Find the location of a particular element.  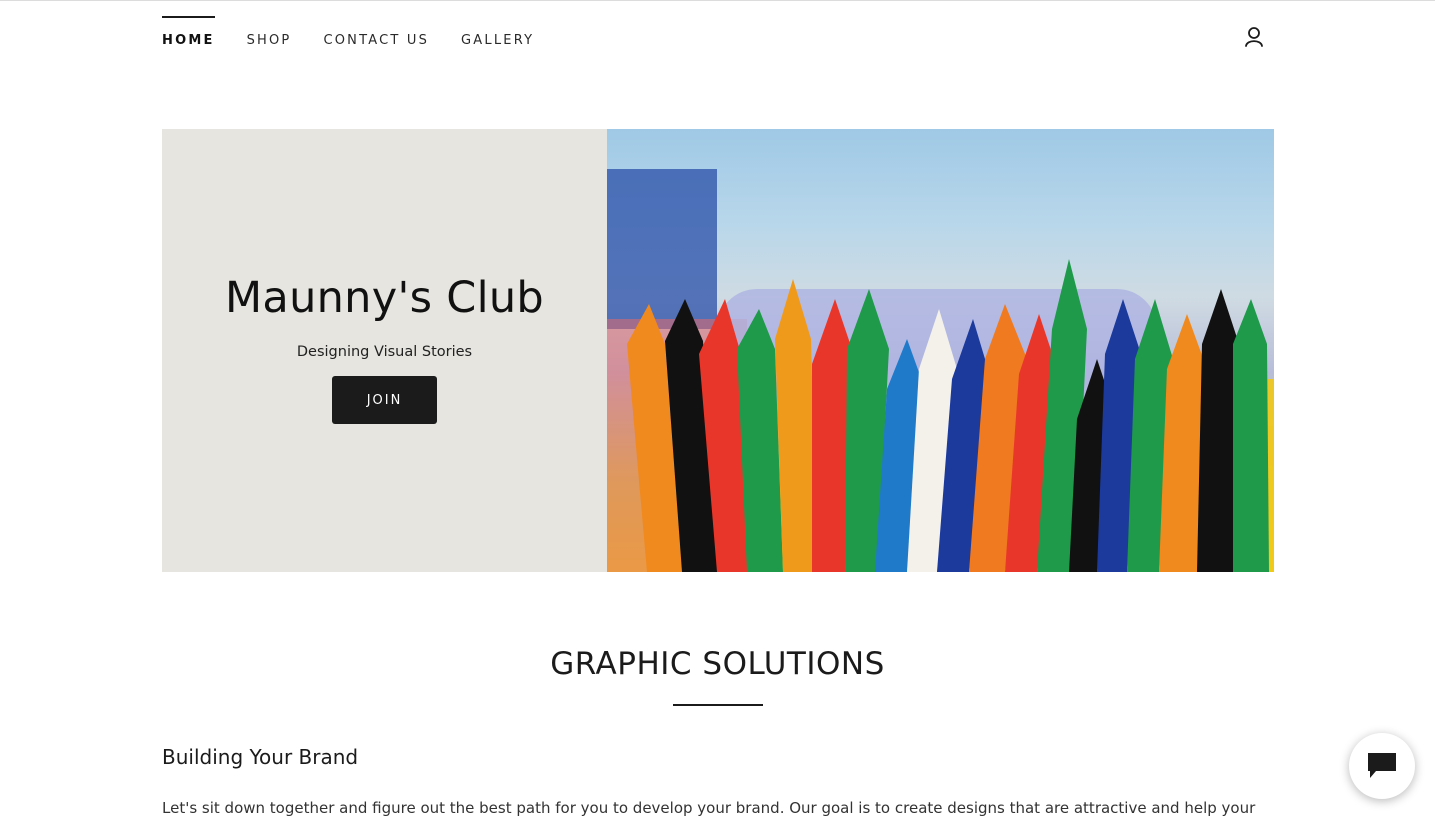

hero-subtitle: Designing Visual Stories is located at coordinates (384, 352).